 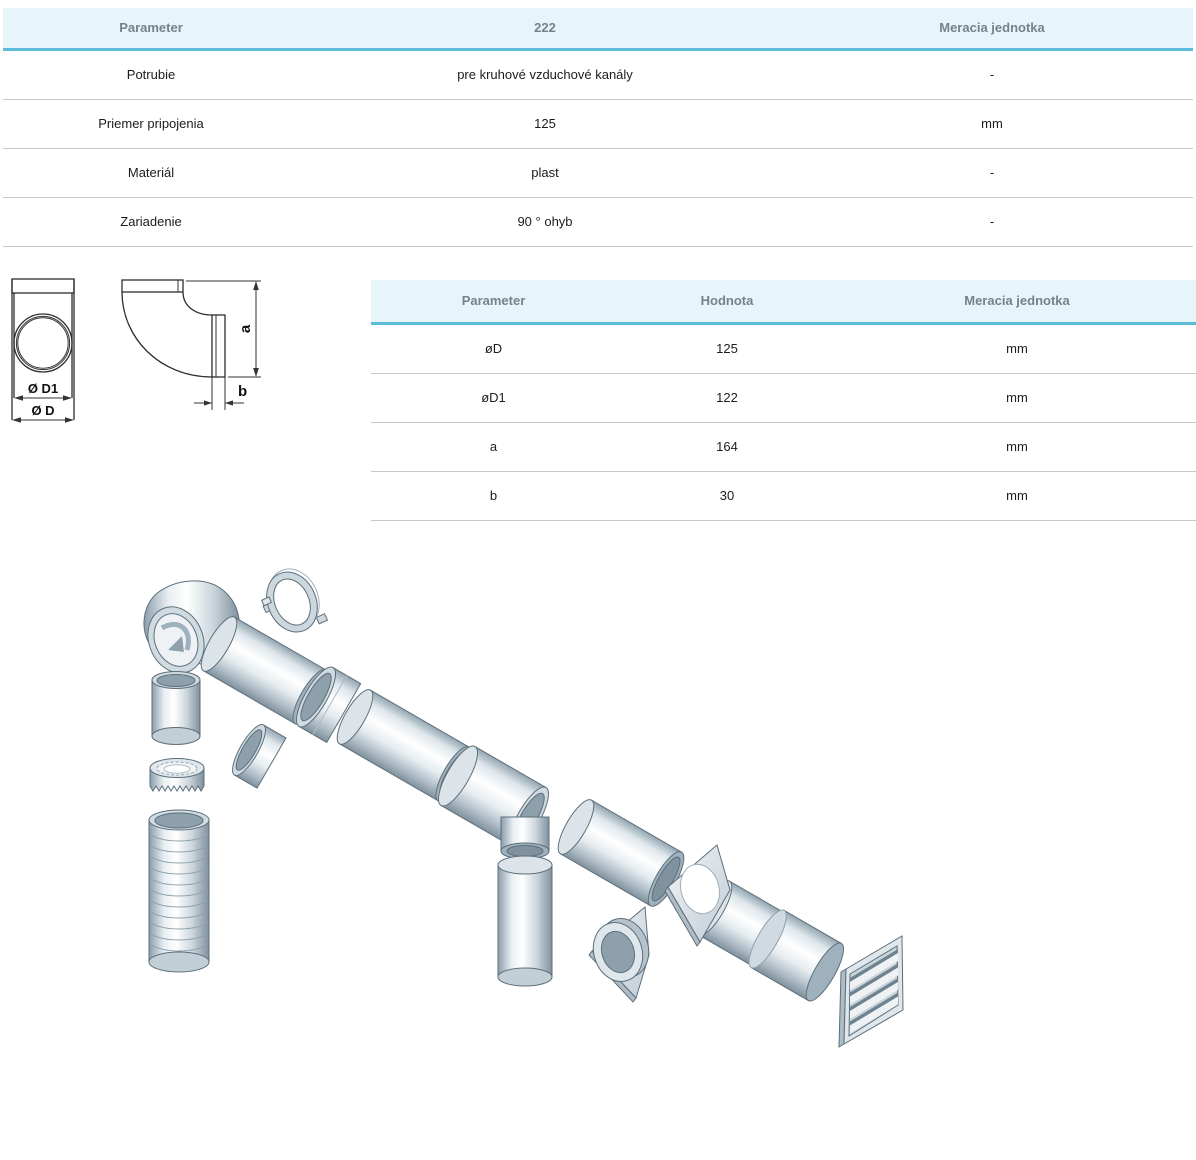 What do you see at coordinates (245, 328) in the screenshot?
I see `dim-label-a: a` at bounding box center [245, 328].